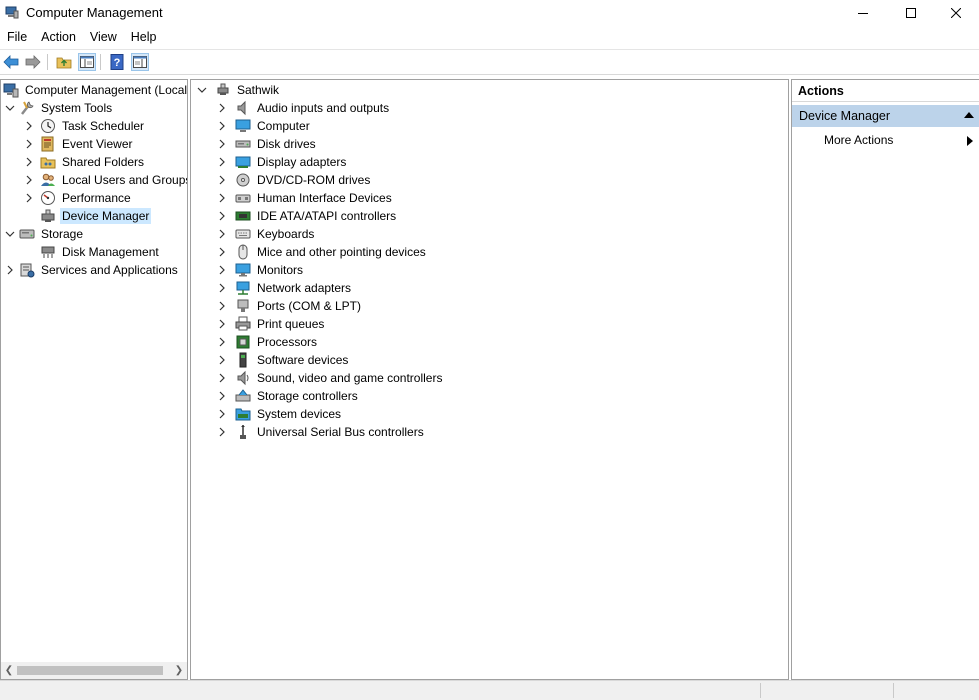 The width and height of the screenshot is (979, 700). I want to click on device-tree-root: Sathwik, so click(239, 90).